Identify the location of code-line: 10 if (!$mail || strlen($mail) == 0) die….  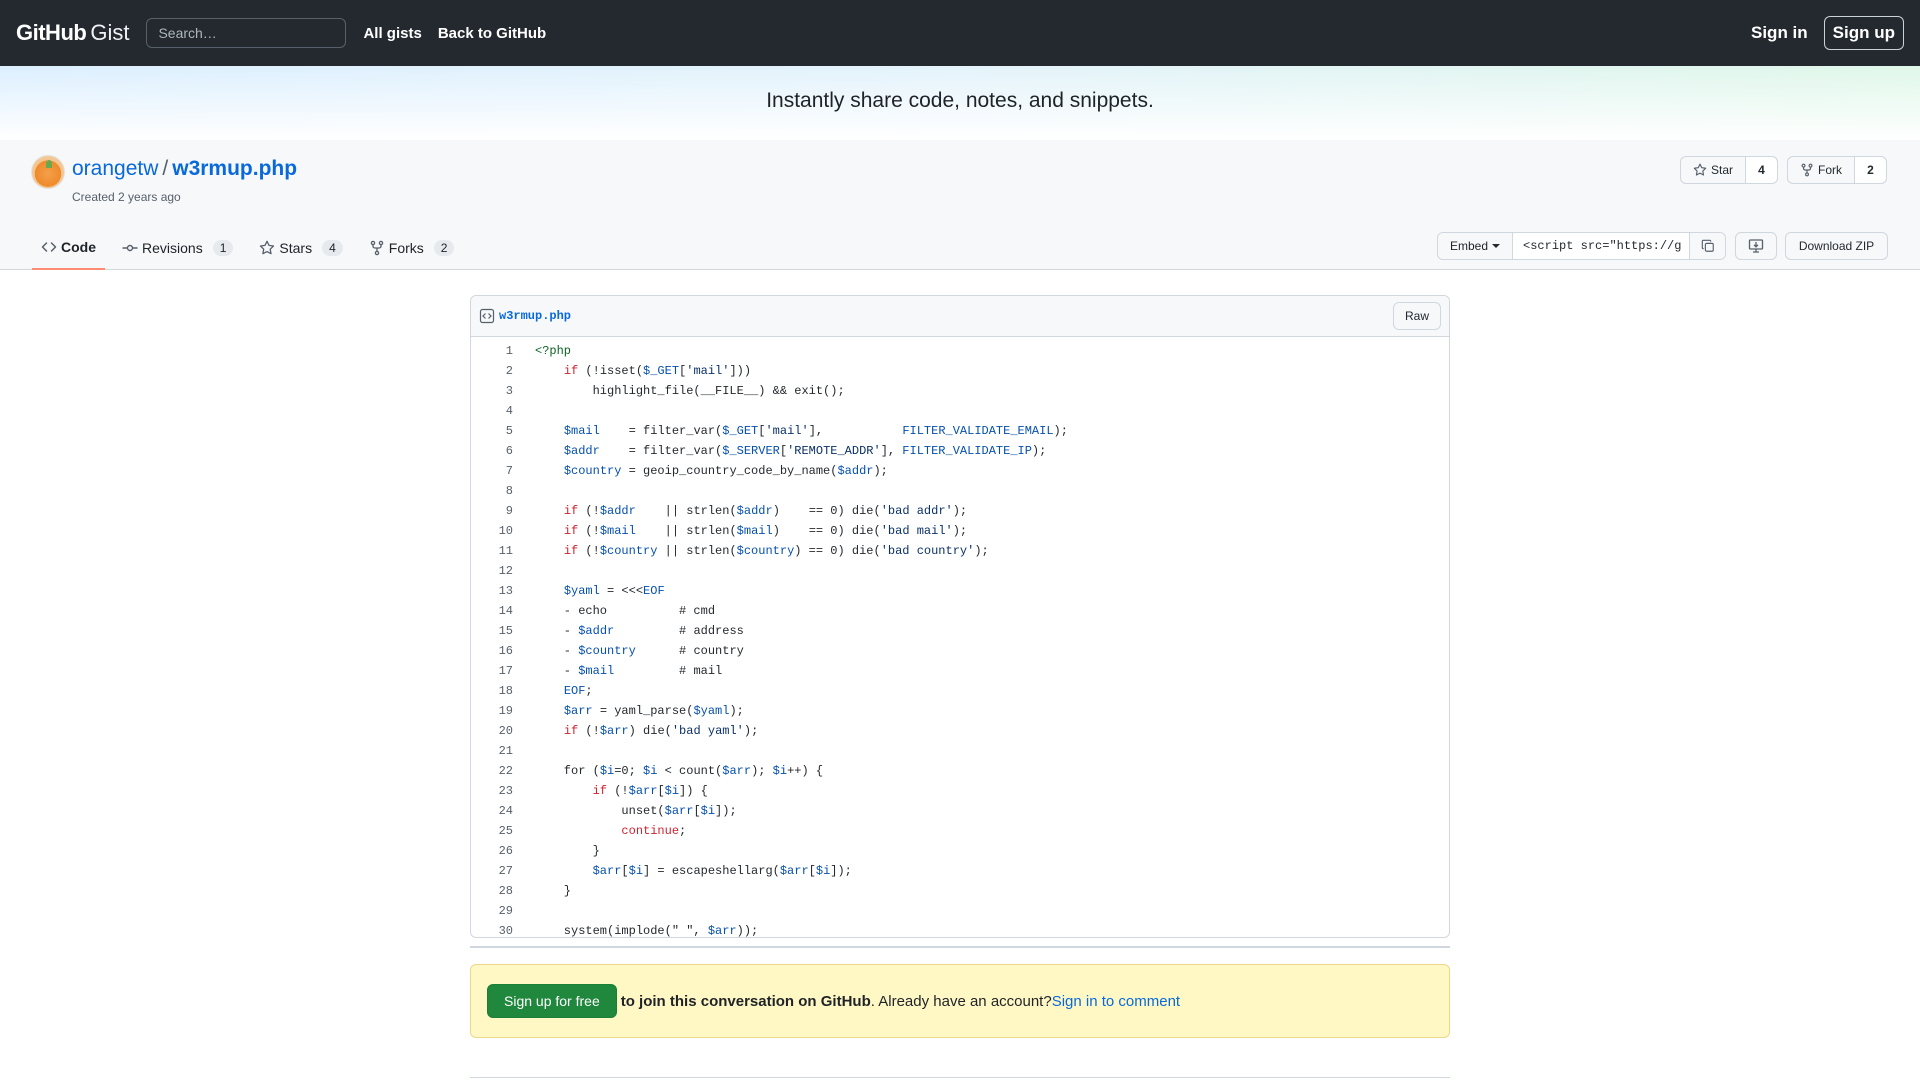
(960, 531).